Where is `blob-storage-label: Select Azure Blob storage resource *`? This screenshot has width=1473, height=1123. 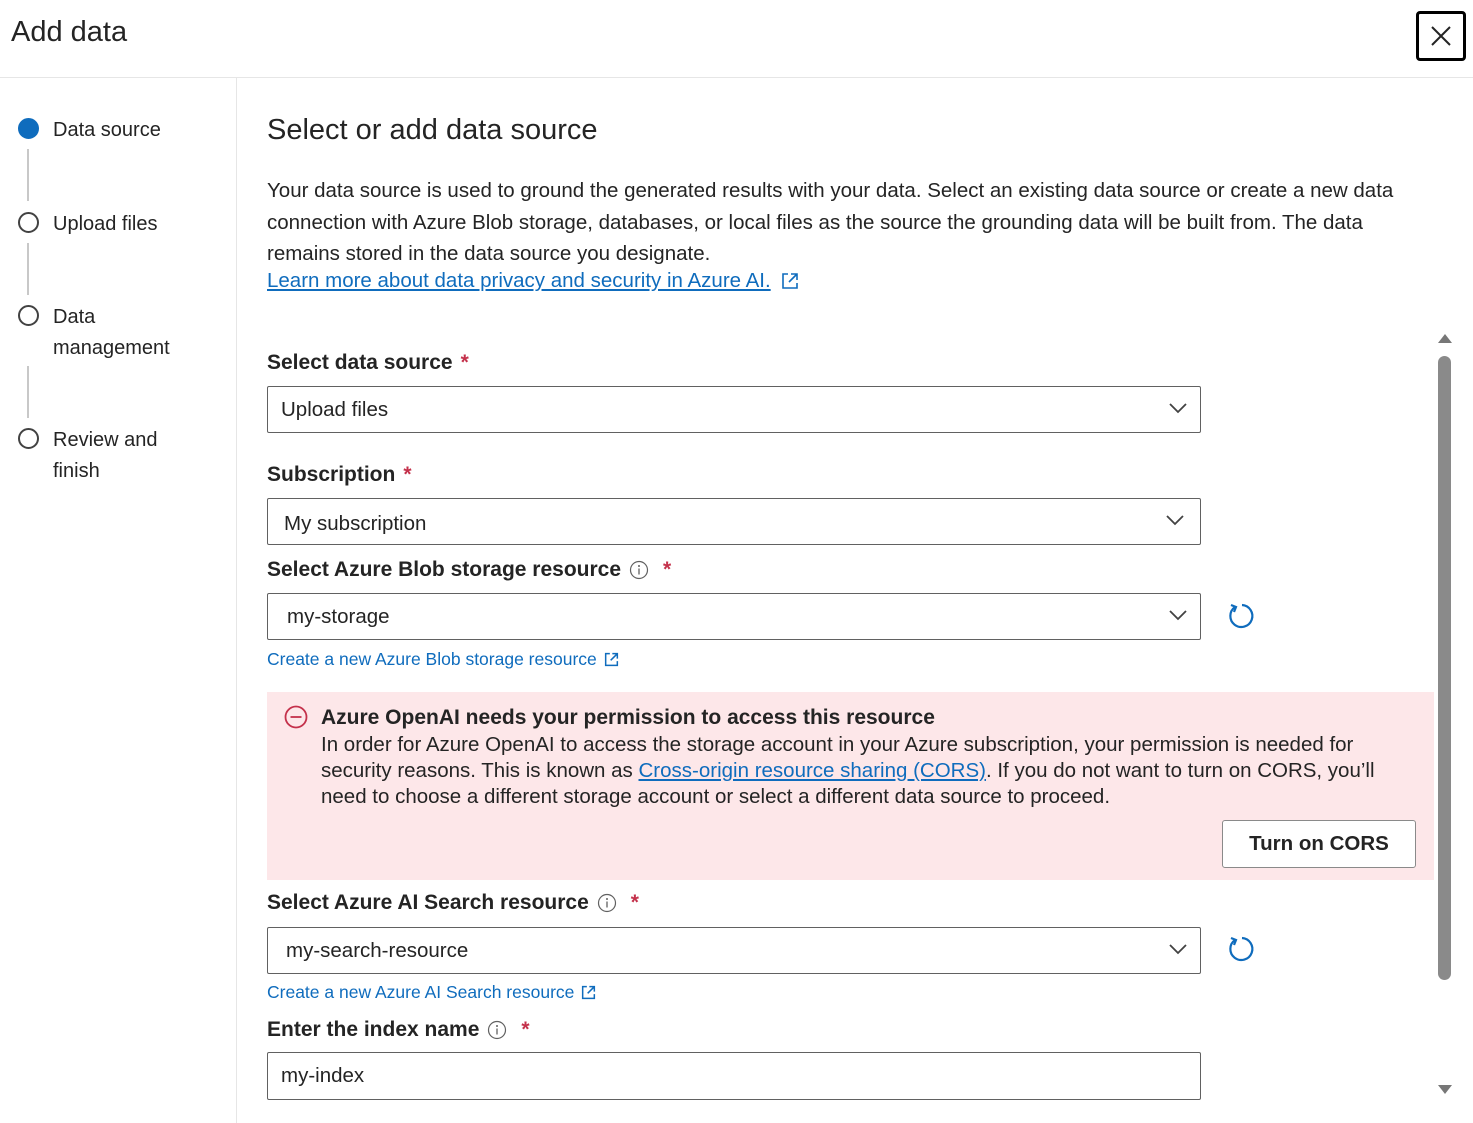
blob-storage-label: Select Azure Blob storage resource * is located at coordinates (469, 570).